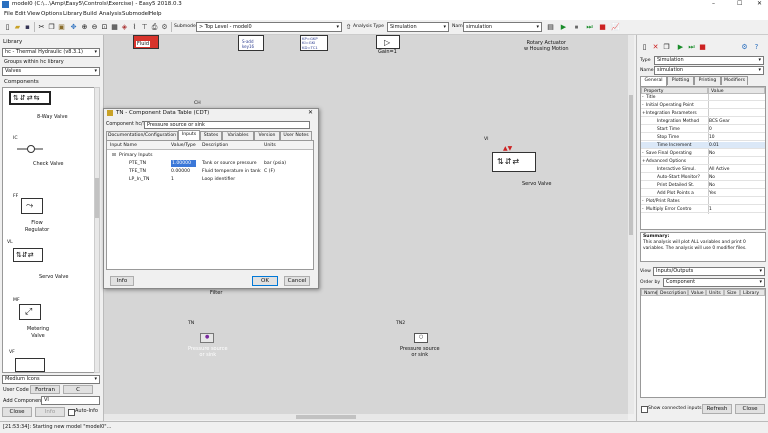  I want to click on tab-version: Version, so click(267, 135).